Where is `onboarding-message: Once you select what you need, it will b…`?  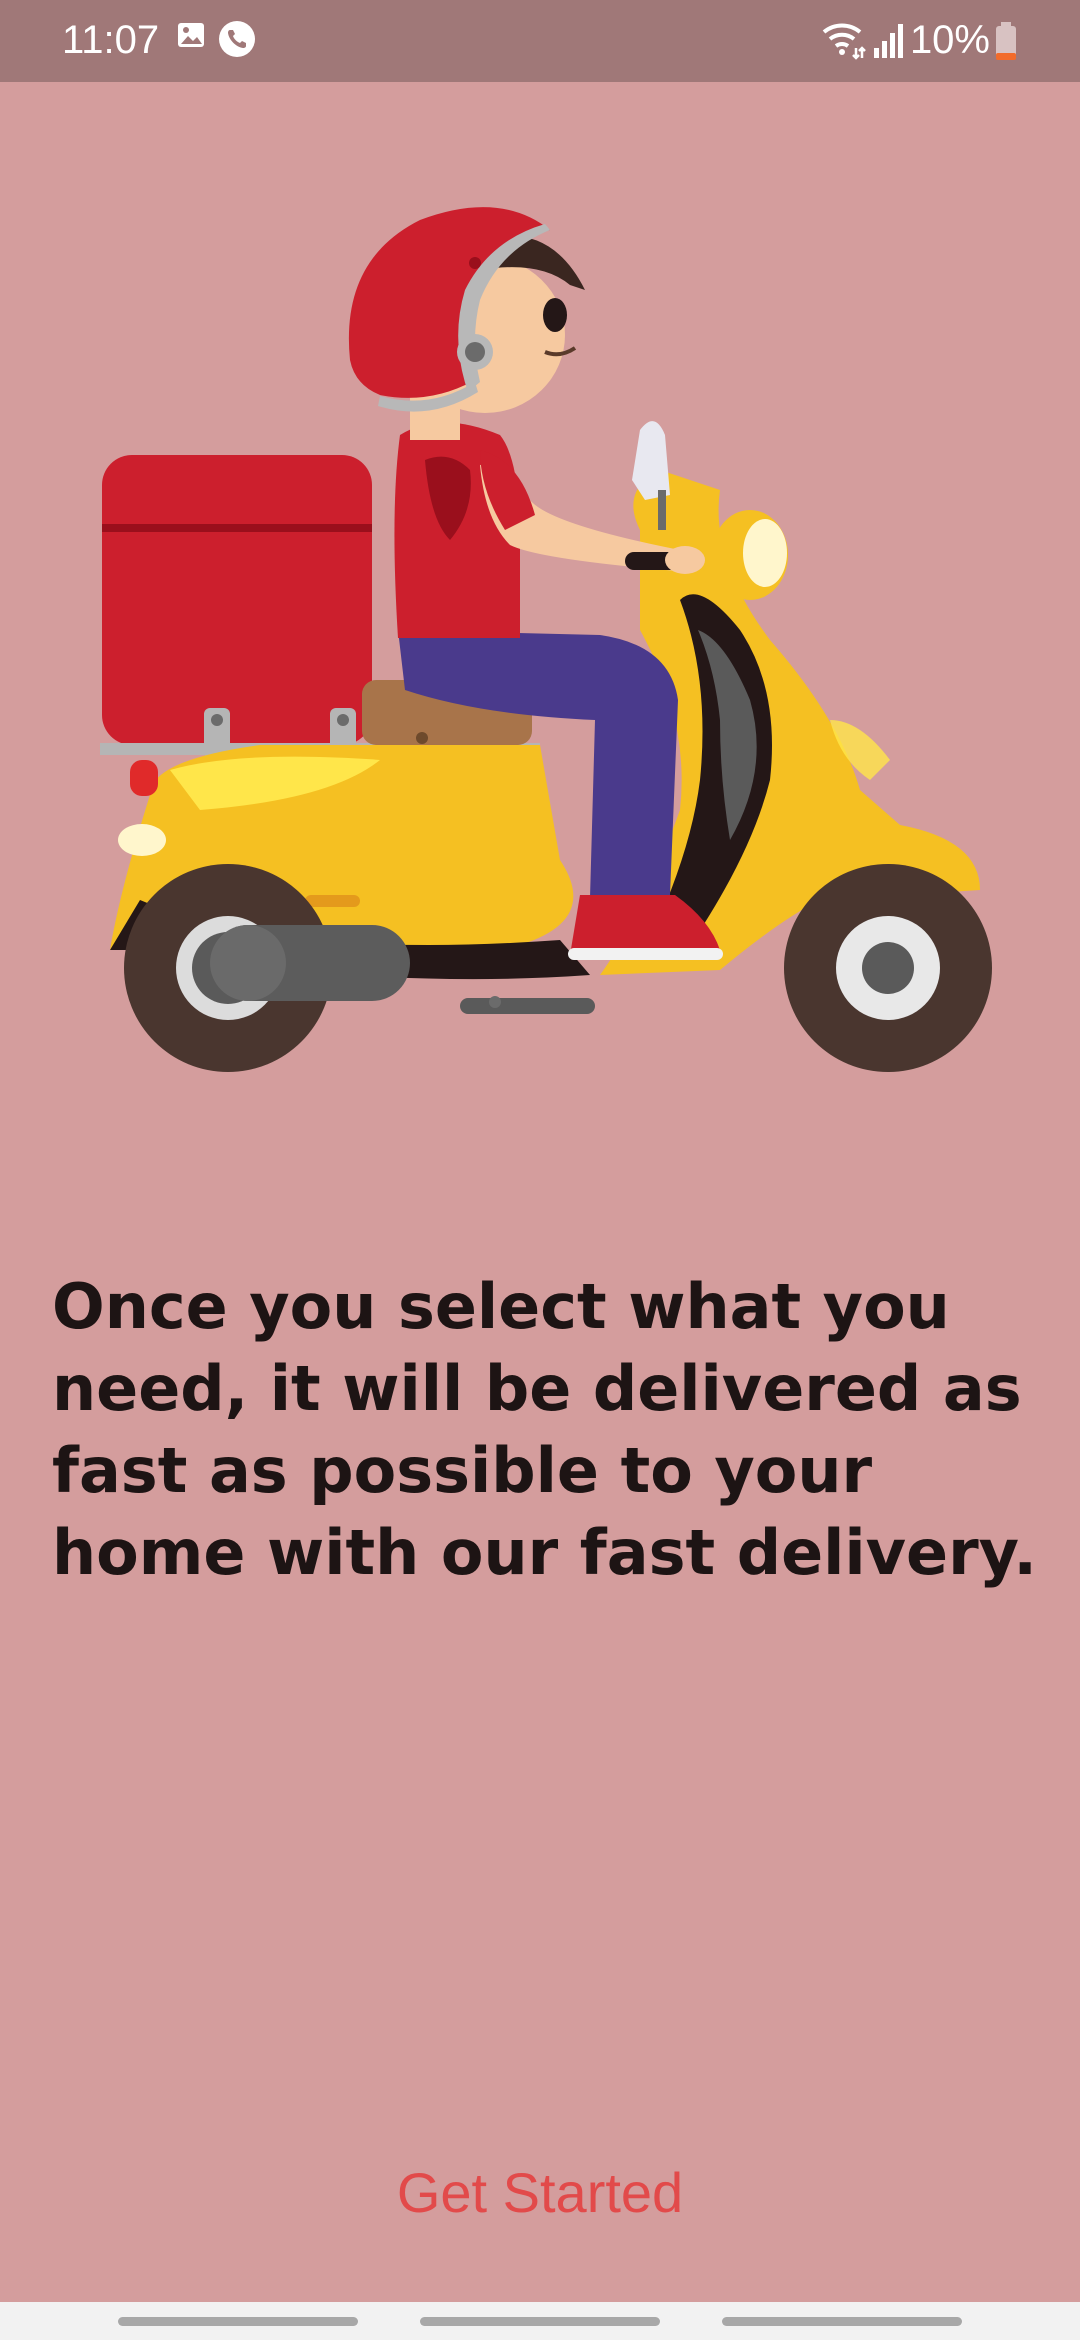
onboarding-message: Once you select what you need, it will b… is located at coordinates (544, 1429).